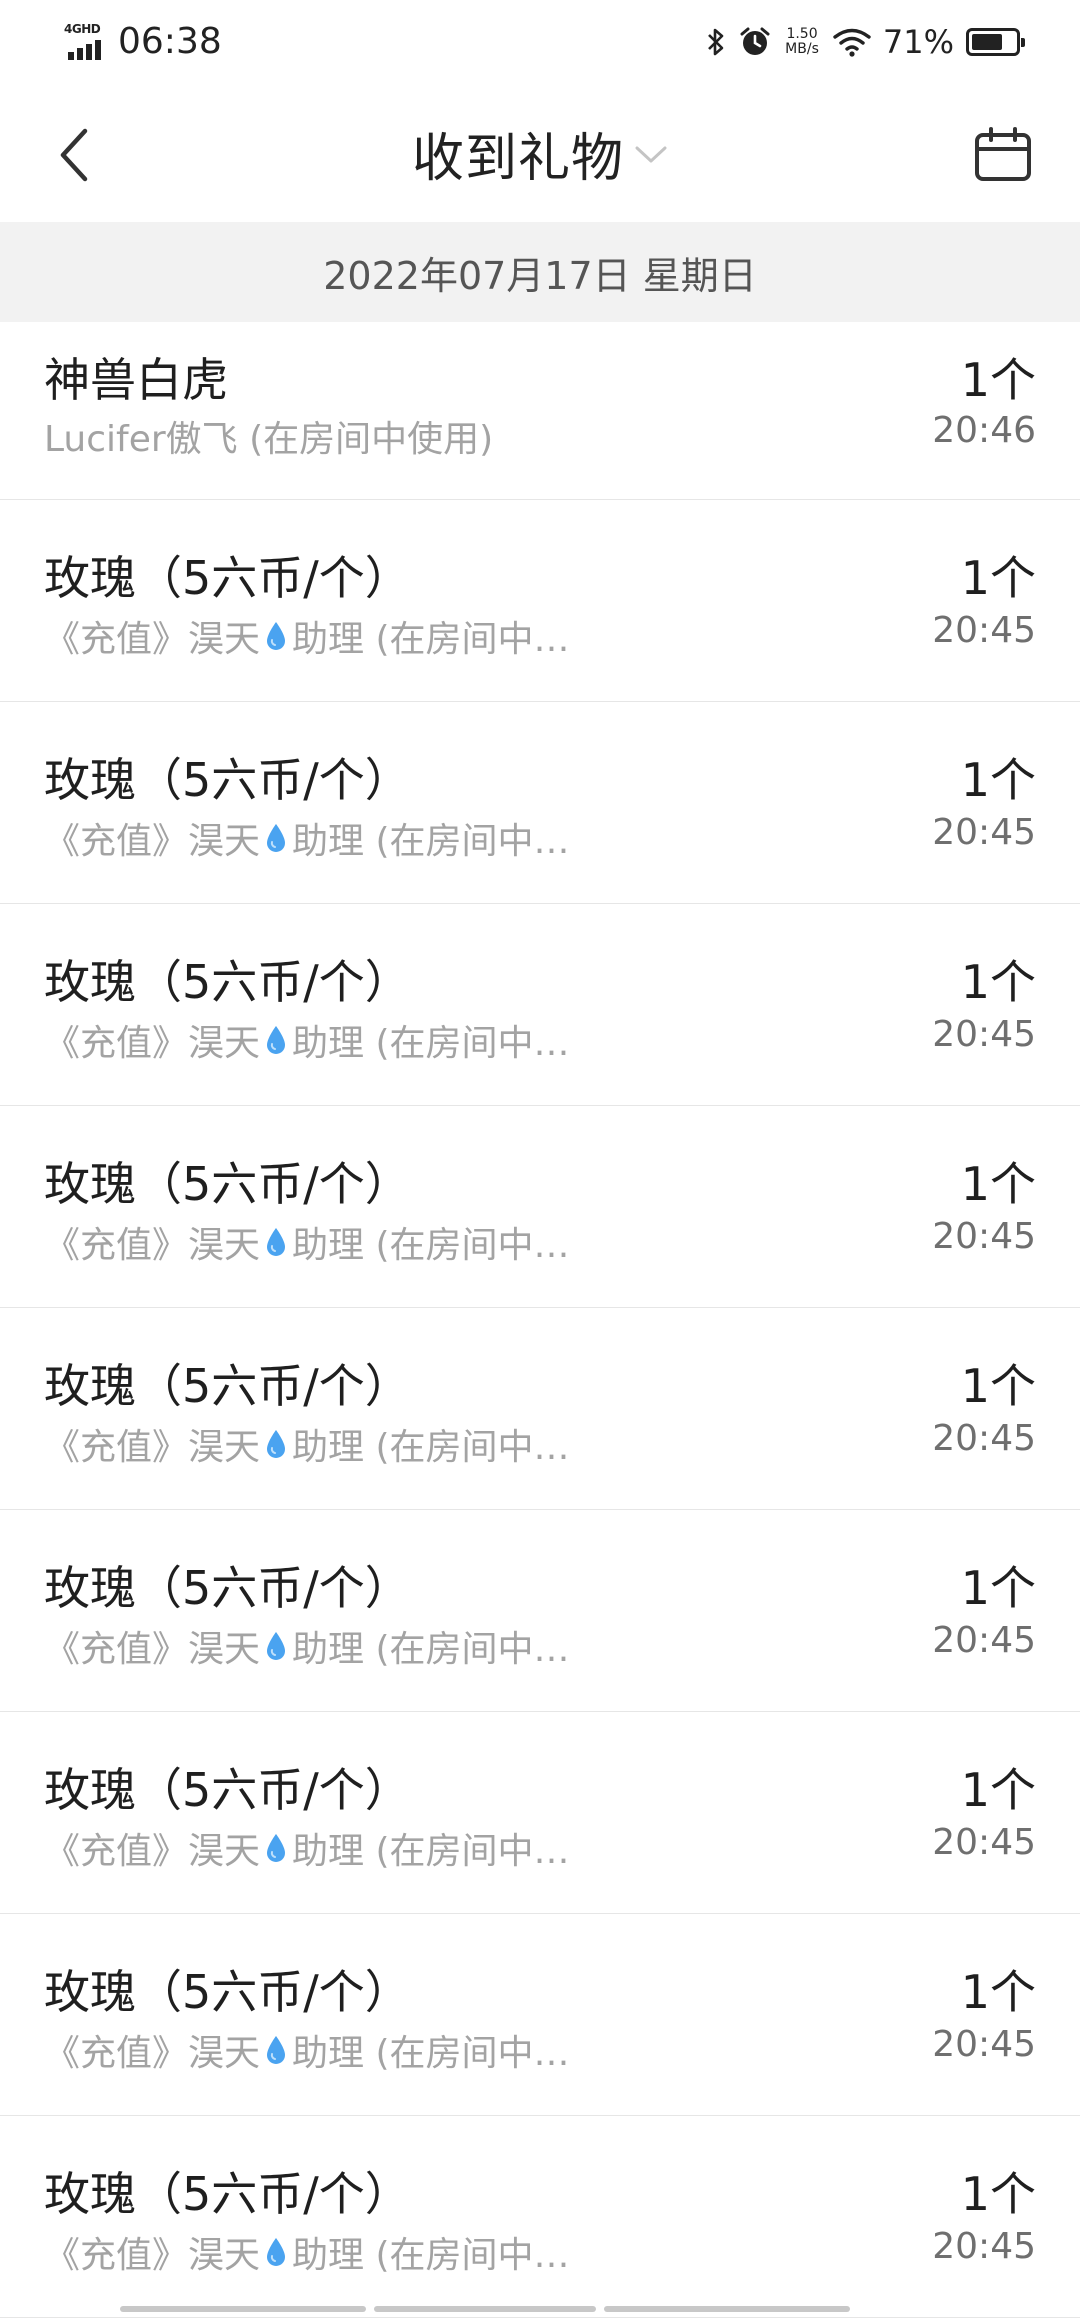  I want to click on network-type-label: 4GHD, so click(82, 29).